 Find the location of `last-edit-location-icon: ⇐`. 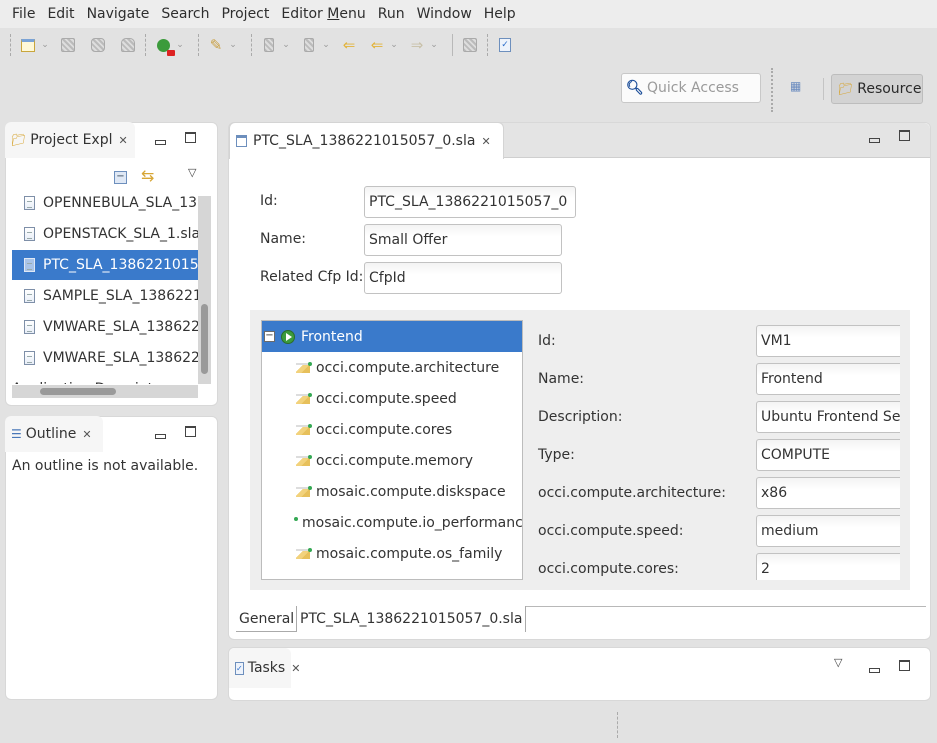

last-edit-location-icon: ⇐ is located at coordinates (349, 45).